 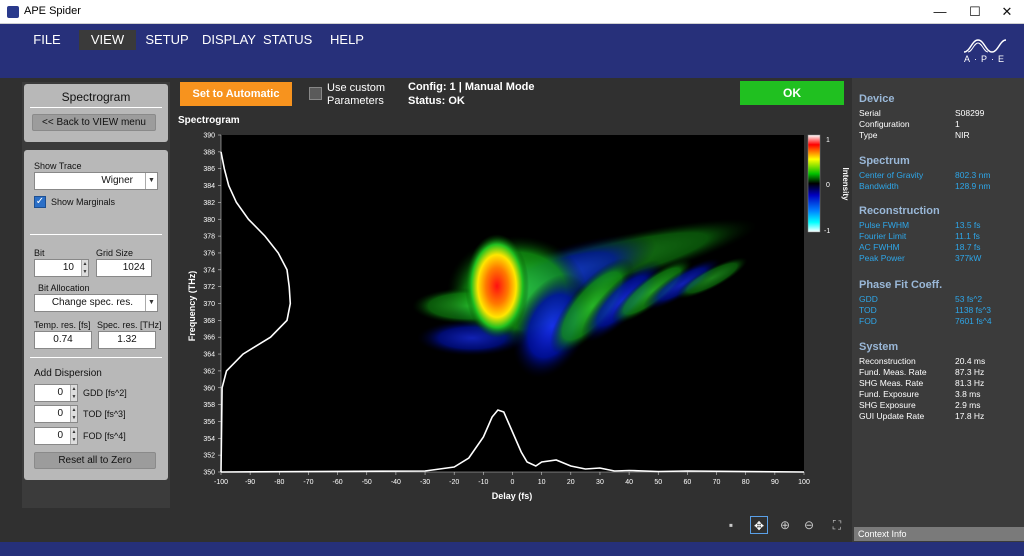 I want to click on colorbar-tick: 1, so click(x=828, y=140).